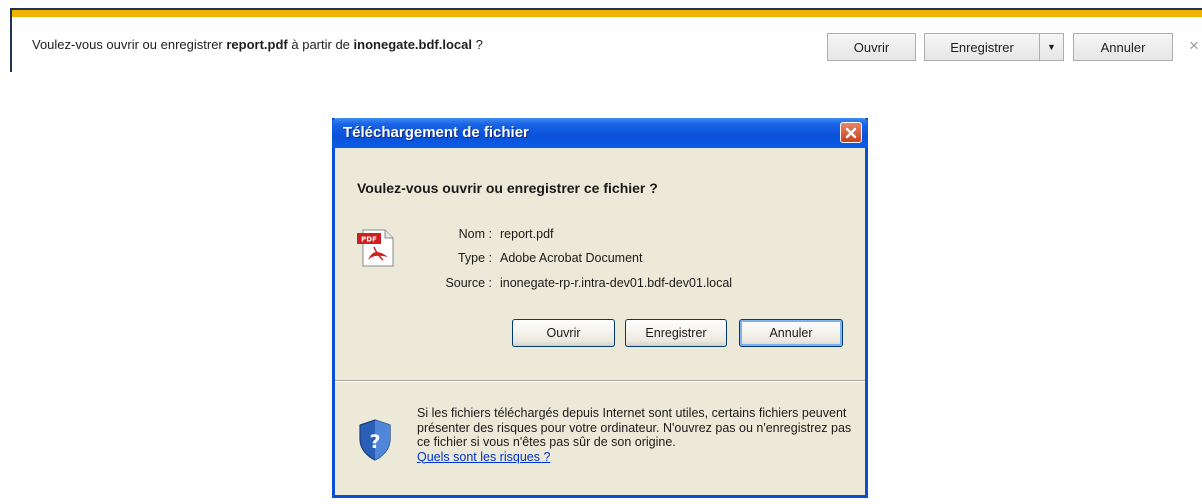 Image resolution: width=1202 pixels, height=504 pixels. I want to click on risks-link: Quels sont les risques ?, so click(483, 457).